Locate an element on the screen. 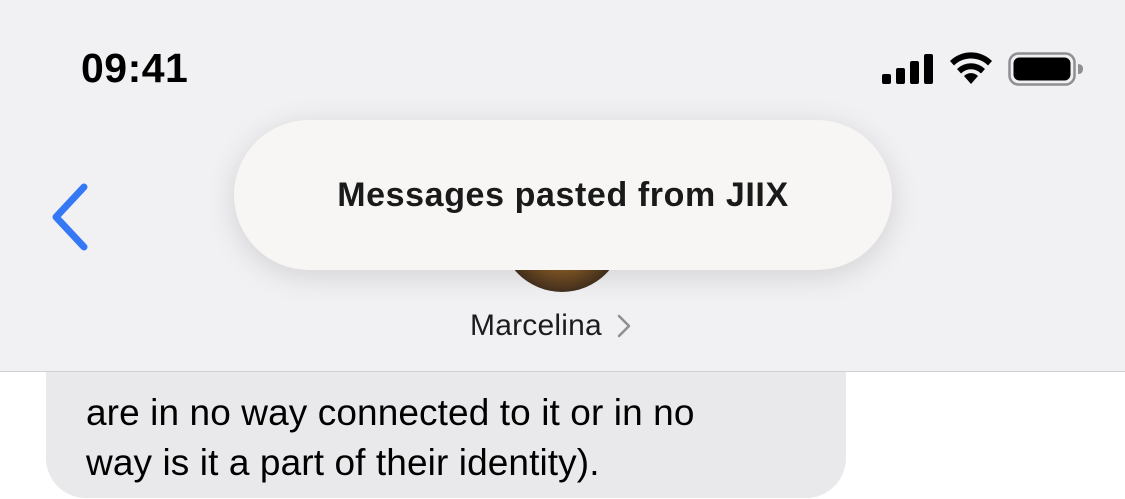  message-text-line: are in no way connected to it or in no is located at coordinates (390, 412).